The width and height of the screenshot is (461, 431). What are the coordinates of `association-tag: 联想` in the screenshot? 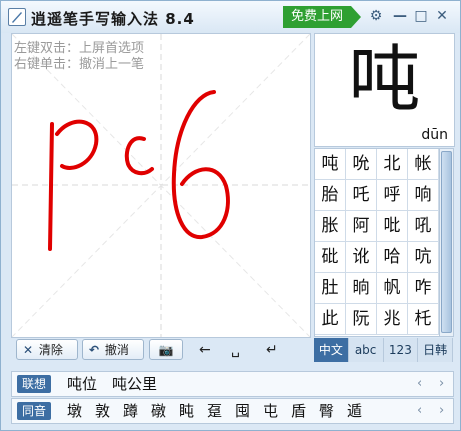 It's located at (34, 384).